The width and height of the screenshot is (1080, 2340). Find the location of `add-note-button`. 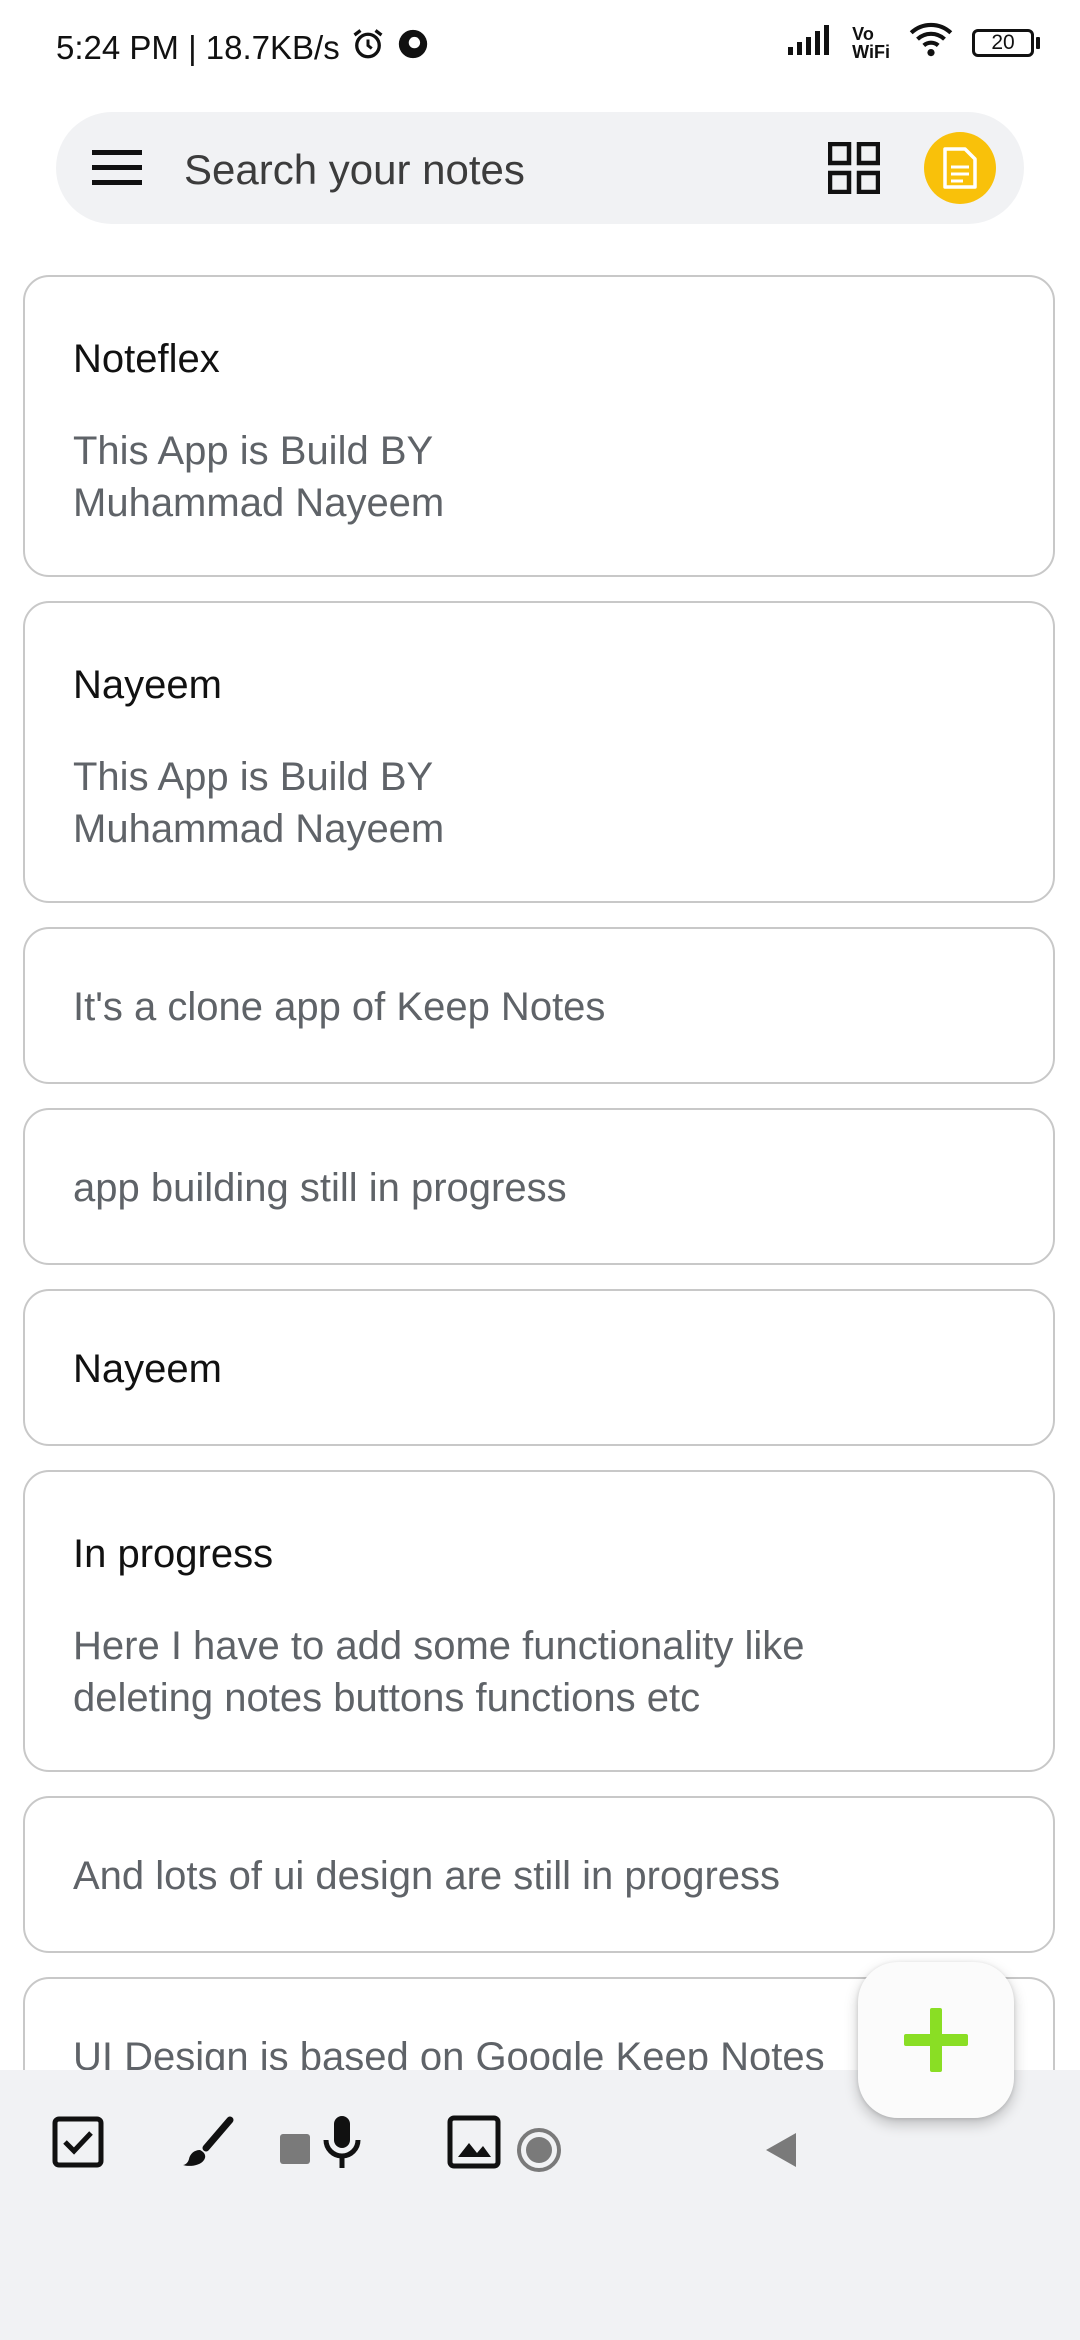

add-note-button is located at coordinates (936, 2040).